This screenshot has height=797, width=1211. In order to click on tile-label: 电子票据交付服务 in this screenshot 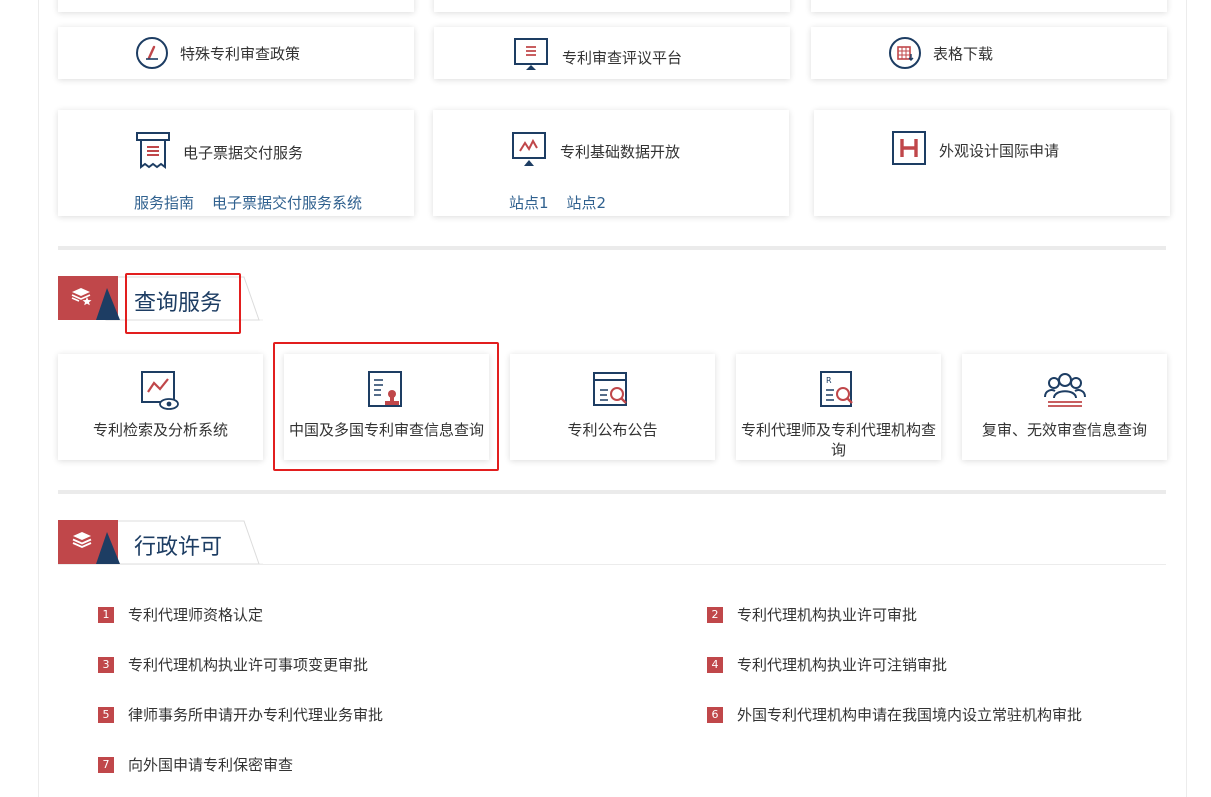, I will do `click(243, 152)`.